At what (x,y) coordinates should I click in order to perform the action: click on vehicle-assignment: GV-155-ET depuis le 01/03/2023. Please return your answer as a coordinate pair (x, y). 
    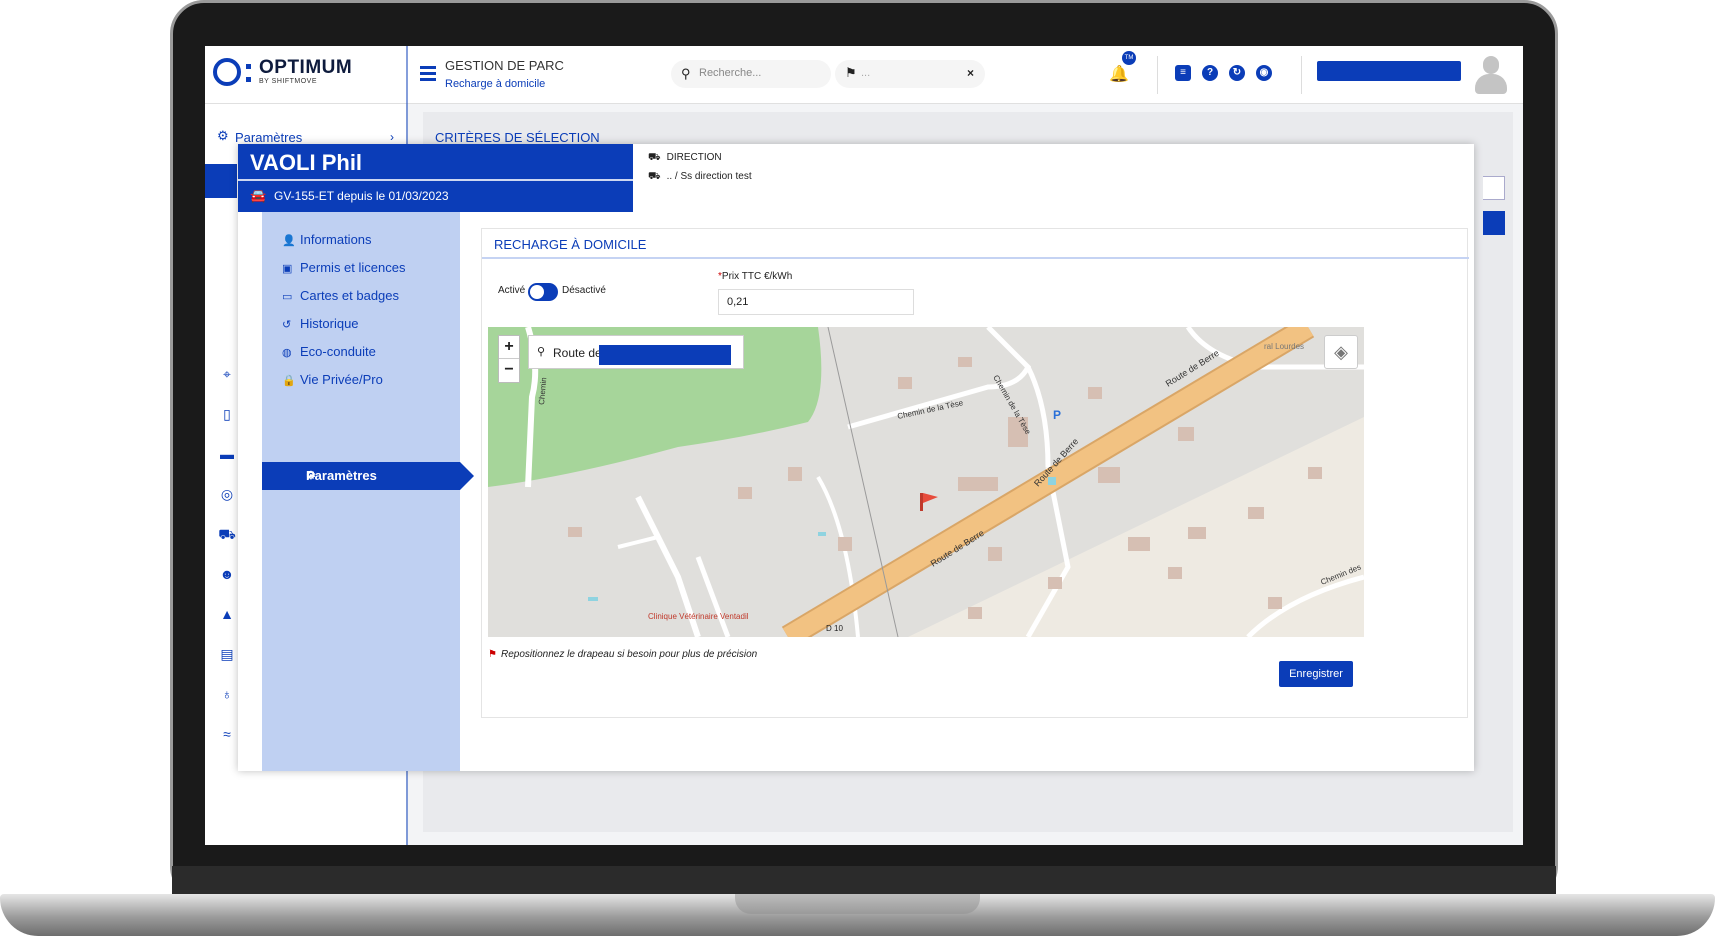
    Looking at the image, I should click on (361, 196).